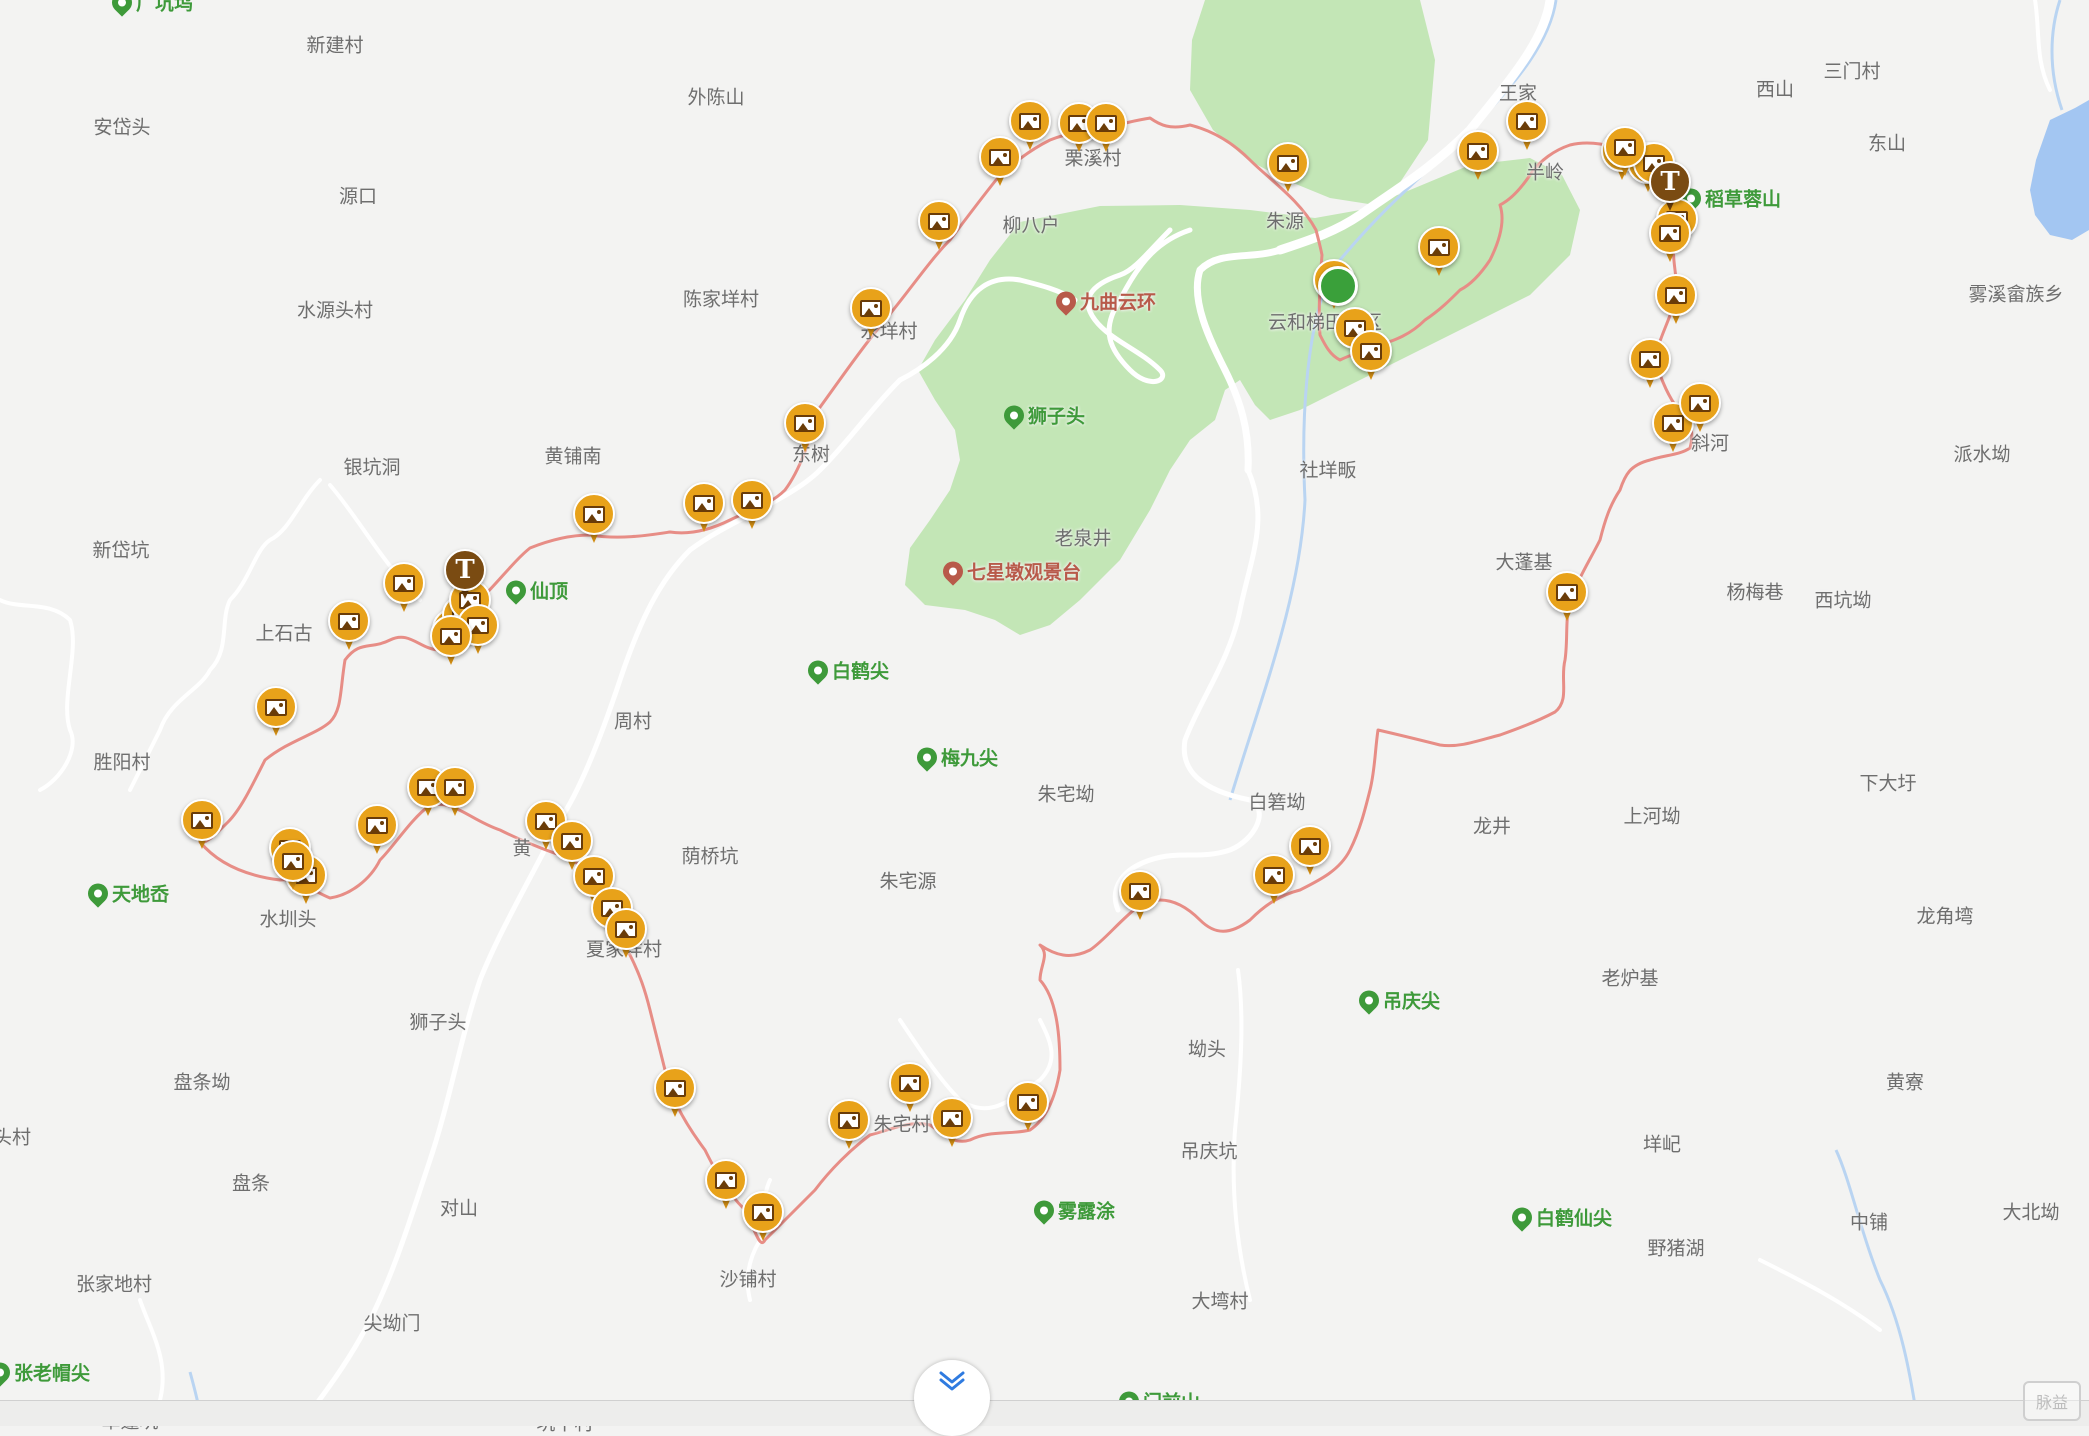 The width and height of the screenshot is (2089, 1436). Describe the element at coordinates (1072, 1210) in the screenshot. I see `poi-label: 雾露涂` at that location.